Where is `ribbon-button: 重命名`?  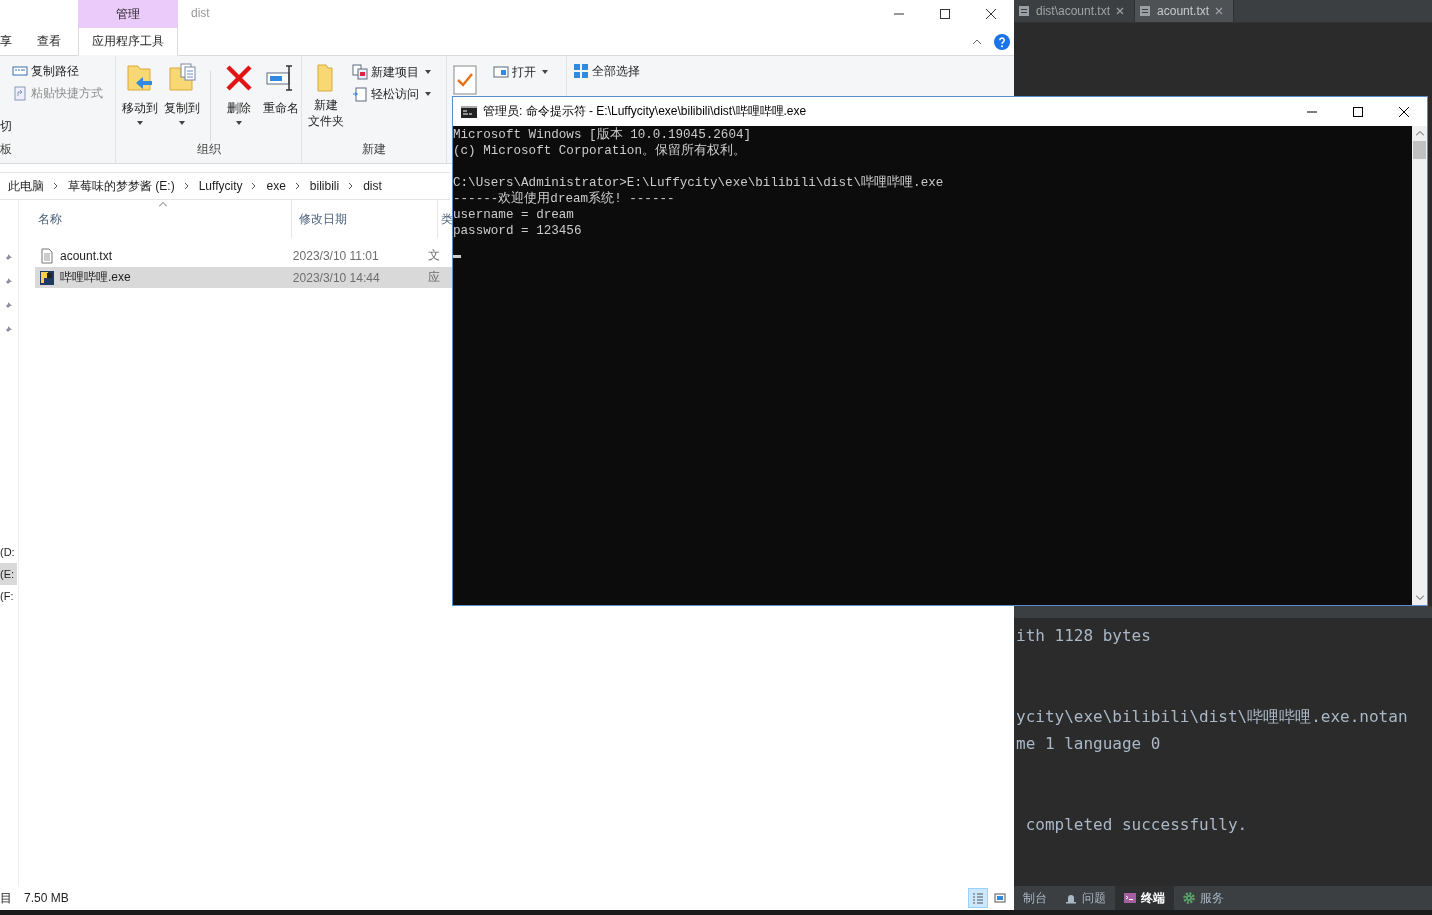 ribbon-button: 重命名 is located at coordinates (281, 89).